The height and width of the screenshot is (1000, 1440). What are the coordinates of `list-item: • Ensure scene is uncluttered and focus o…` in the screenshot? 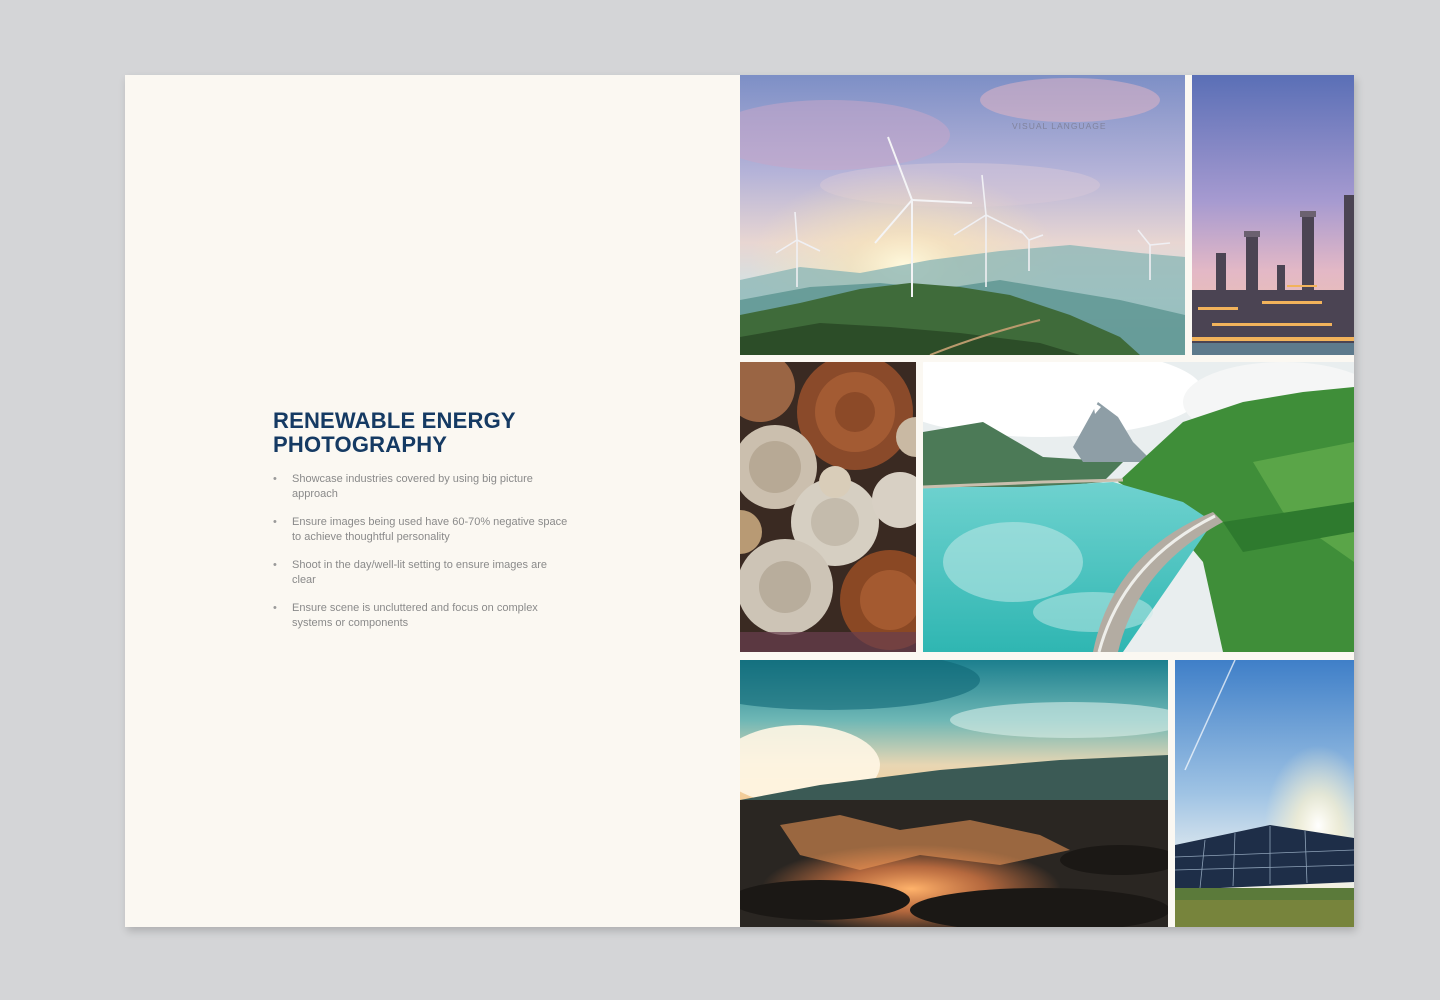 It's located at (423, 615).